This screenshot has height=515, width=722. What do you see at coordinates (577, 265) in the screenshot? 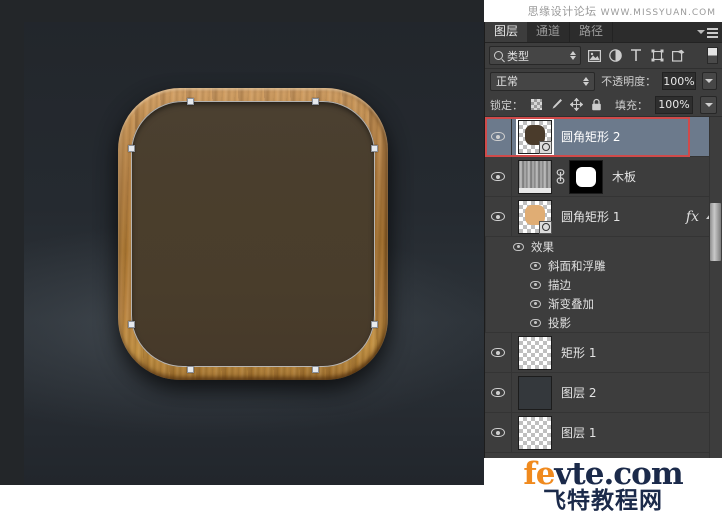
I see `effect-label: 斜面和浮雕` at bounding box center [577, 265].